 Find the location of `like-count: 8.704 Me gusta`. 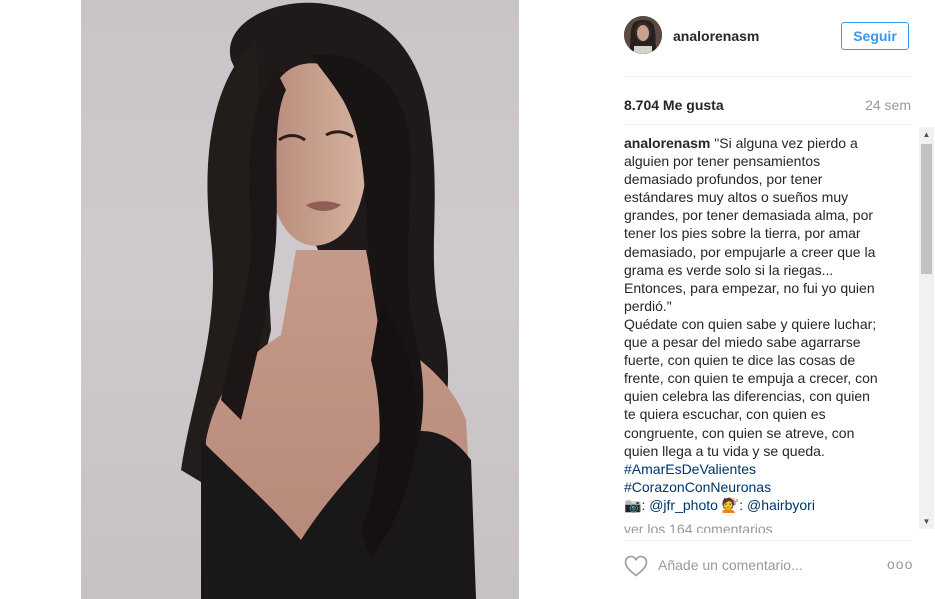

like-count: 8.704 Me gusta is located at coordinates (674, 105).